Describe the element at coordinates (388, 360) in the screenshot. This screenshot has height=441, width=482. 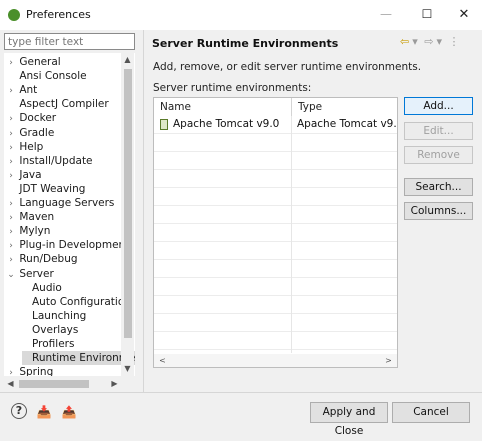
I see `table-scroll-right-icon: >` at that location.